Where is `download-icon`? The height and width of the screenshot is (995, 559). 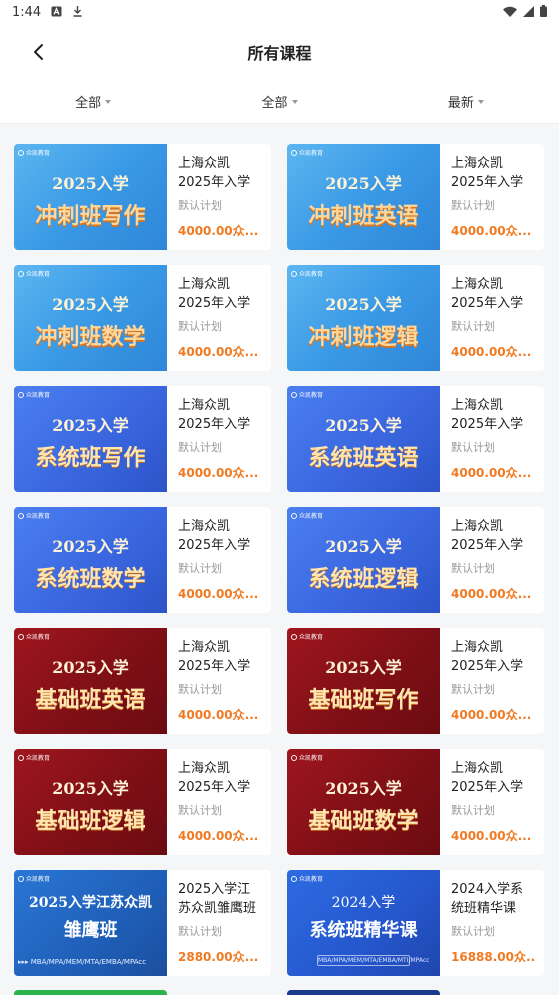
download-icon is located at coordinates (77, 12).